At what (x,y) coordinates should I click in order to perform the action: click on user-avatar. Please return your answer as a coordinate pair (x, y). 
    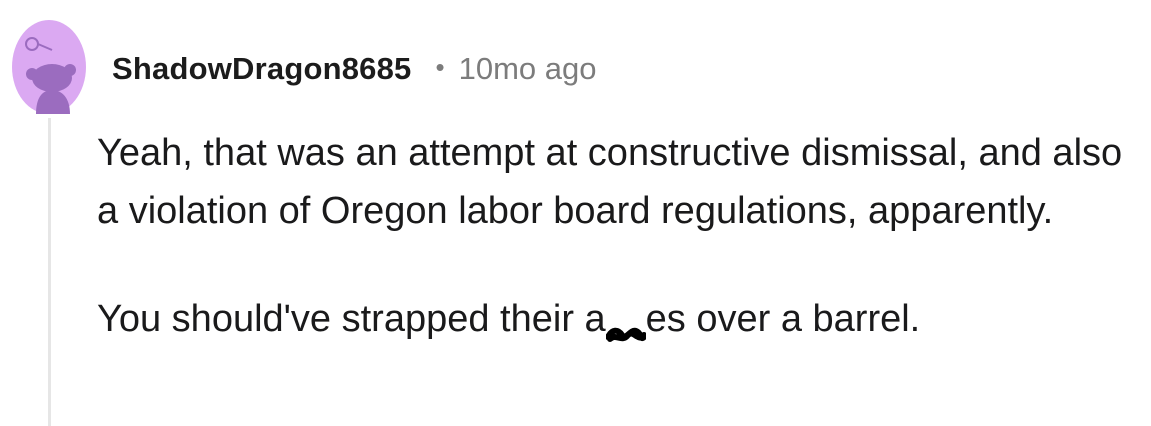
    Looking at the image, I should click on (49, 67).